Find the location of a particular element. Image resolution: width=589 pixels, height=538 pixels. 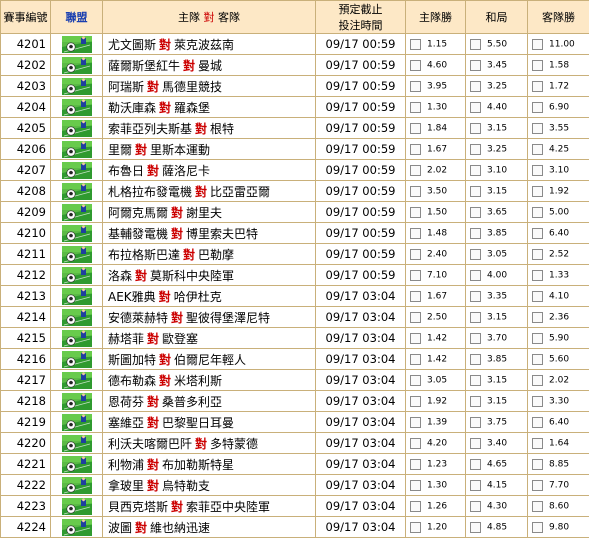

match-teams: 布拉格斯巴達對巴勒摩 is located at coordinates (209, 254).